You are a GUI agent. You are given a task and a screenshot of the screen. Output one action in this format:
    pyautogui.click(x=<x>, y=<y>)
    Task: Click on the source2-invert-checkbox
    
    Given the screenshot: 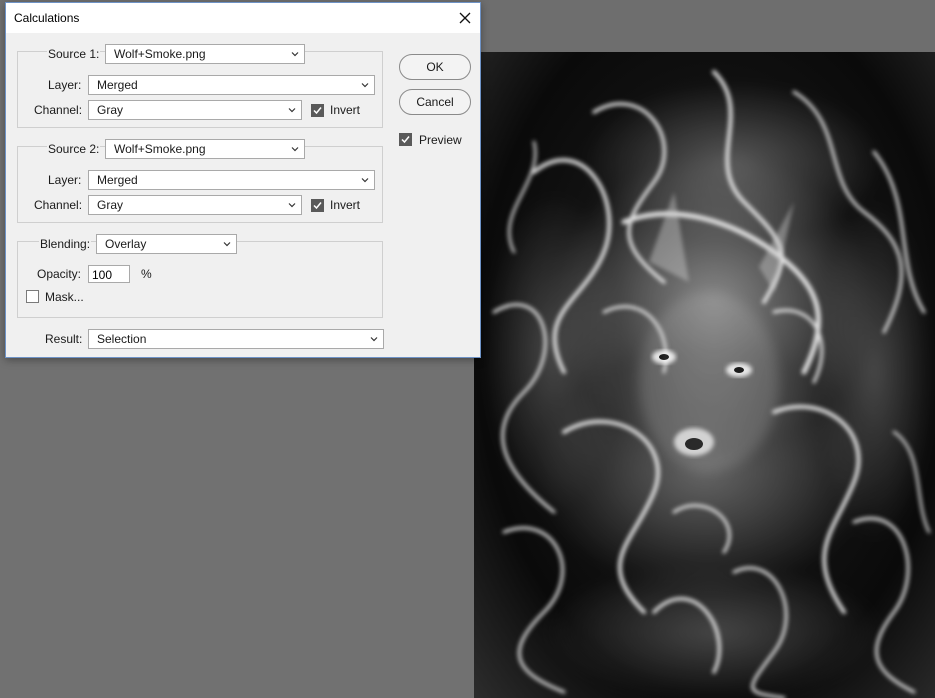 What is the action you would take?
    pyautogui.click(x=317, y=205)
    